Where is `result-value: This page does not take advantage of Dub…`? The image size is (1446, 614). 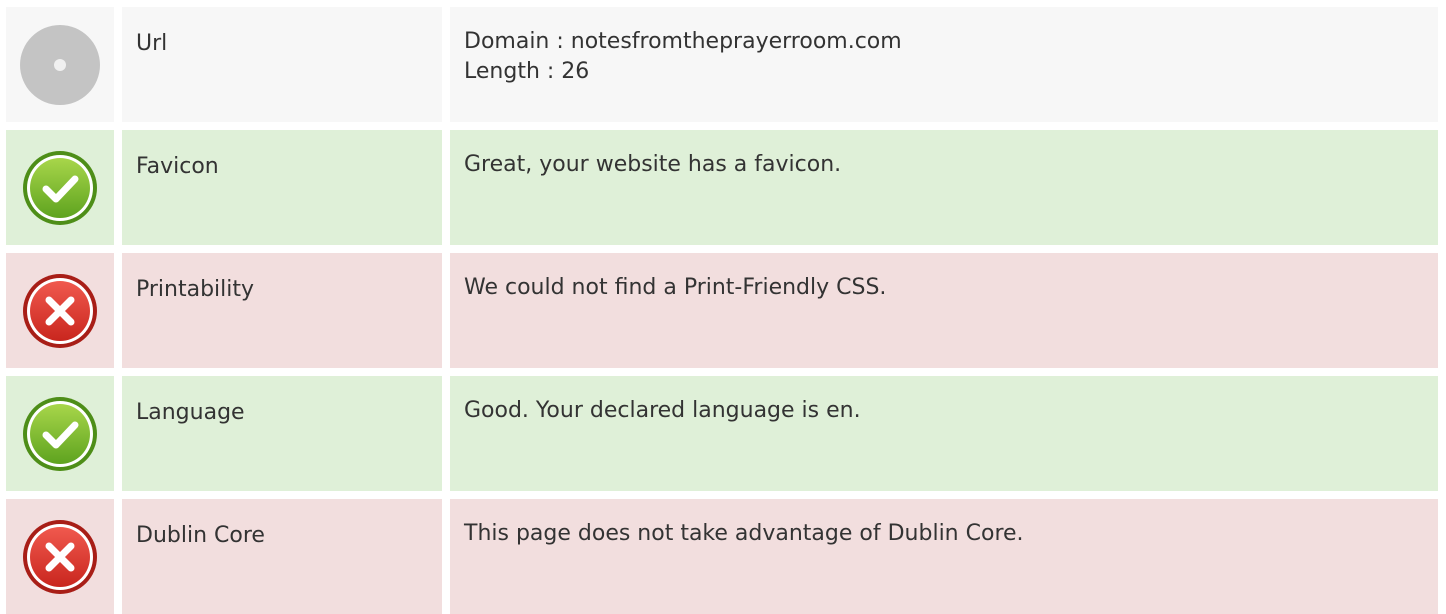 result-value: This page does not take advantage of Dub… is located at coordinates (944, 556).